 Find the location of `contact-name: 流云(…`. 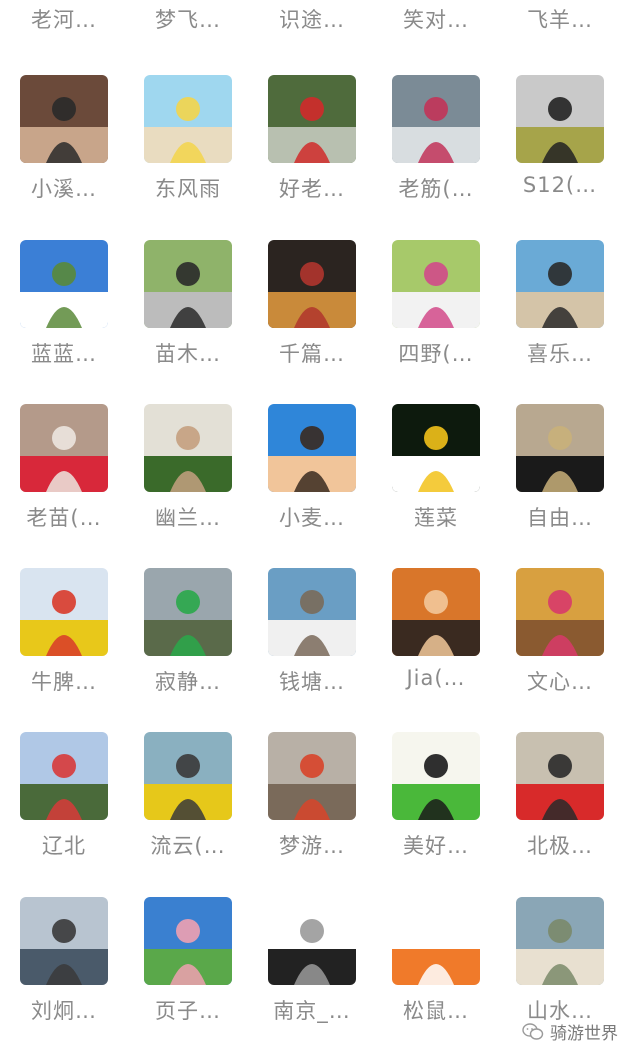

contact-name: 流云(… is located at coordinates (188, 846).